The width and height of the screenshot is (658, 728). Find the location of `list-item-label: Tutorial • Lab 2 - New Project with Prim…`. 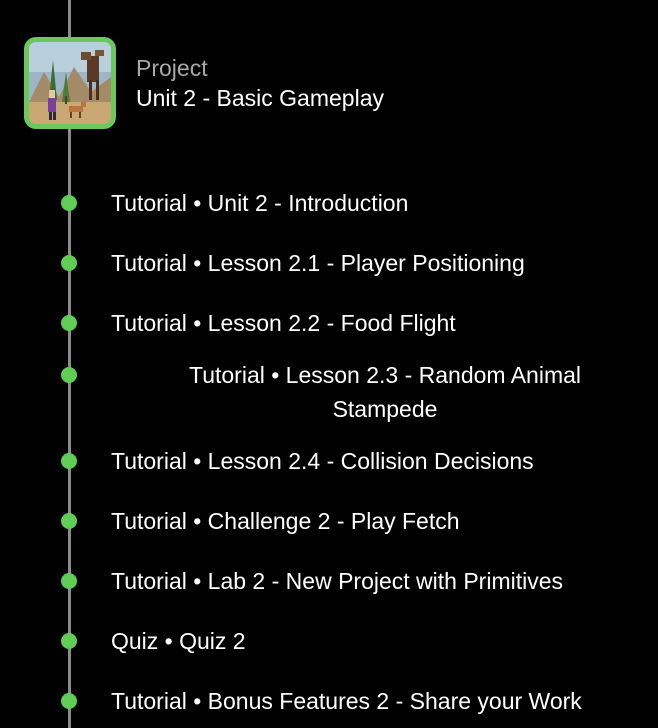

list-item-label: Tutorial • Lab 2 - New Project with Prim… is located at coordinates (337, 581).